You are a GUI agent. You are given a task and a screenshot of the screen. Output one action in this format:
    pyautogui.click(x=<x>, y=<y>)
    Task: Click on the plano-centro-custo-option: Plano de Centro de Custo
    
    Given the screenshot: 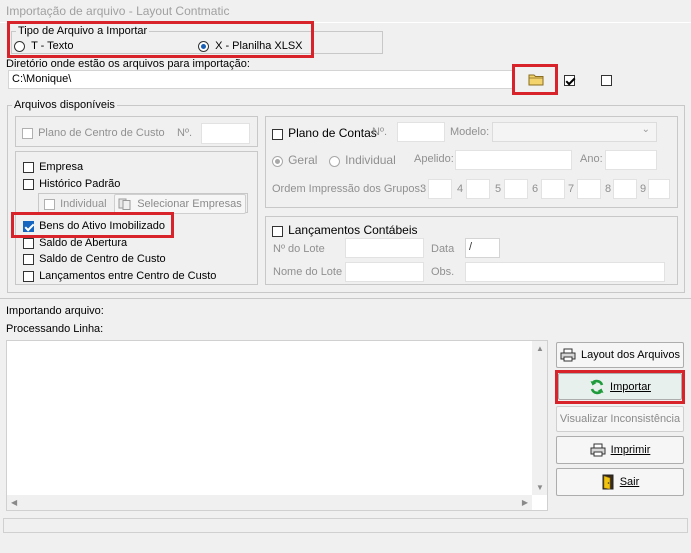 What is the action you would take?
    pyautogui.click(x=93, y=133)
    